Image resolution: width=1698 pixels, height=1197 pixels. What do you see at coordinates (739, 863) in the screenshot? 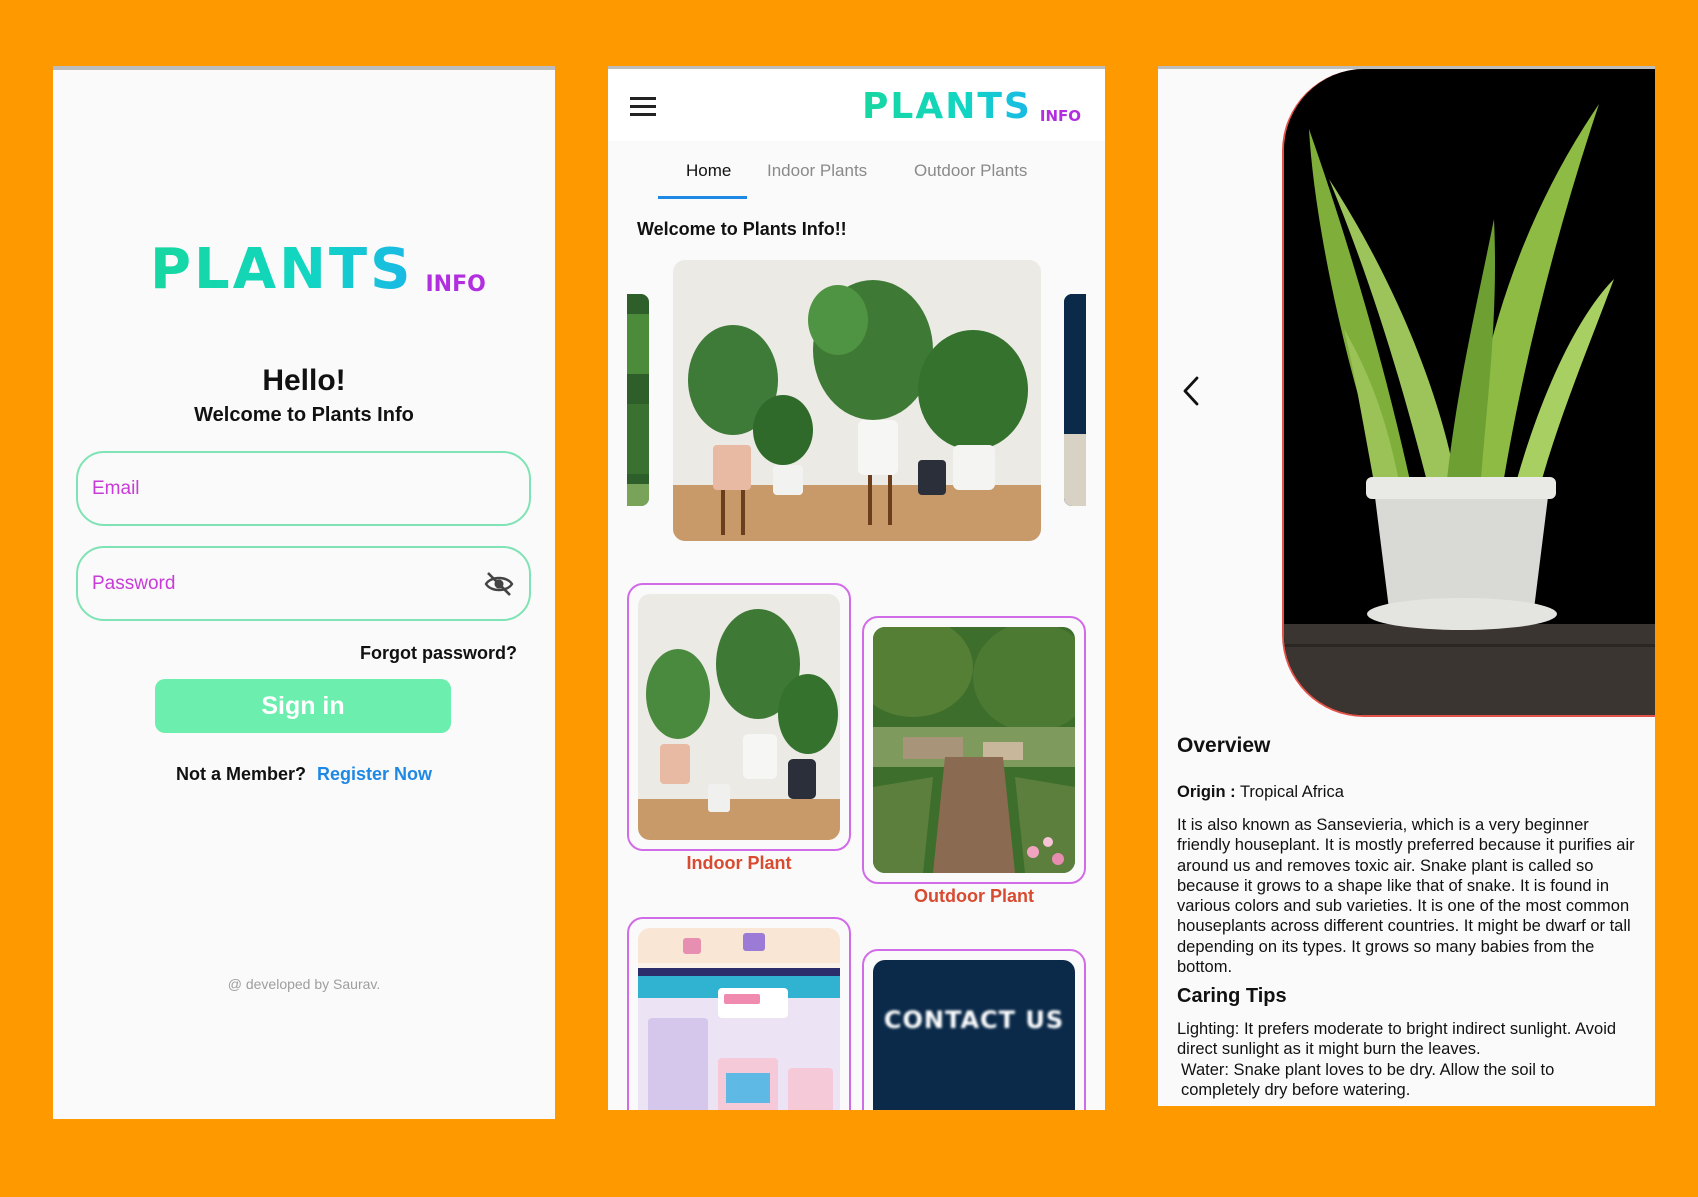
I see `card-label-indoor: Indoor Plant` at bounding box center [739, 863].